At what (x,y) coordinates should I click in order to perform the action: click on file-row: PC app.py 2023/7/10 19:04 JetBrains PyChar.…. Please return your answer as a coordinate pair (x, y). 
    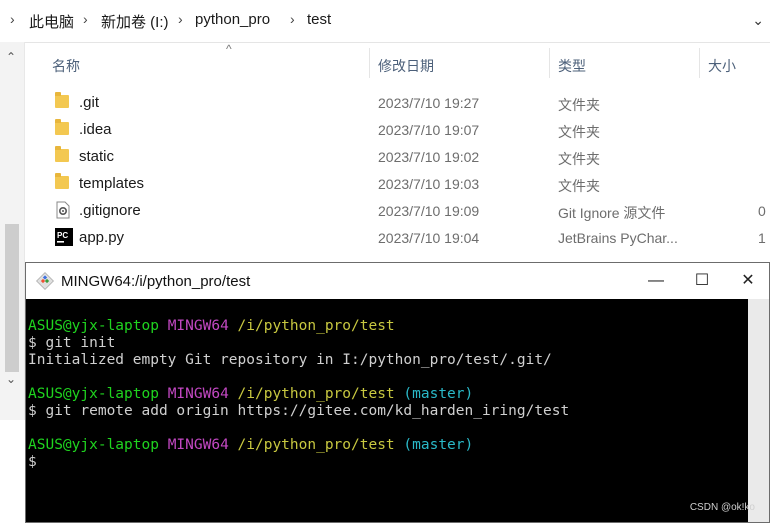
    Looking at the image, I should click on (397, 237).